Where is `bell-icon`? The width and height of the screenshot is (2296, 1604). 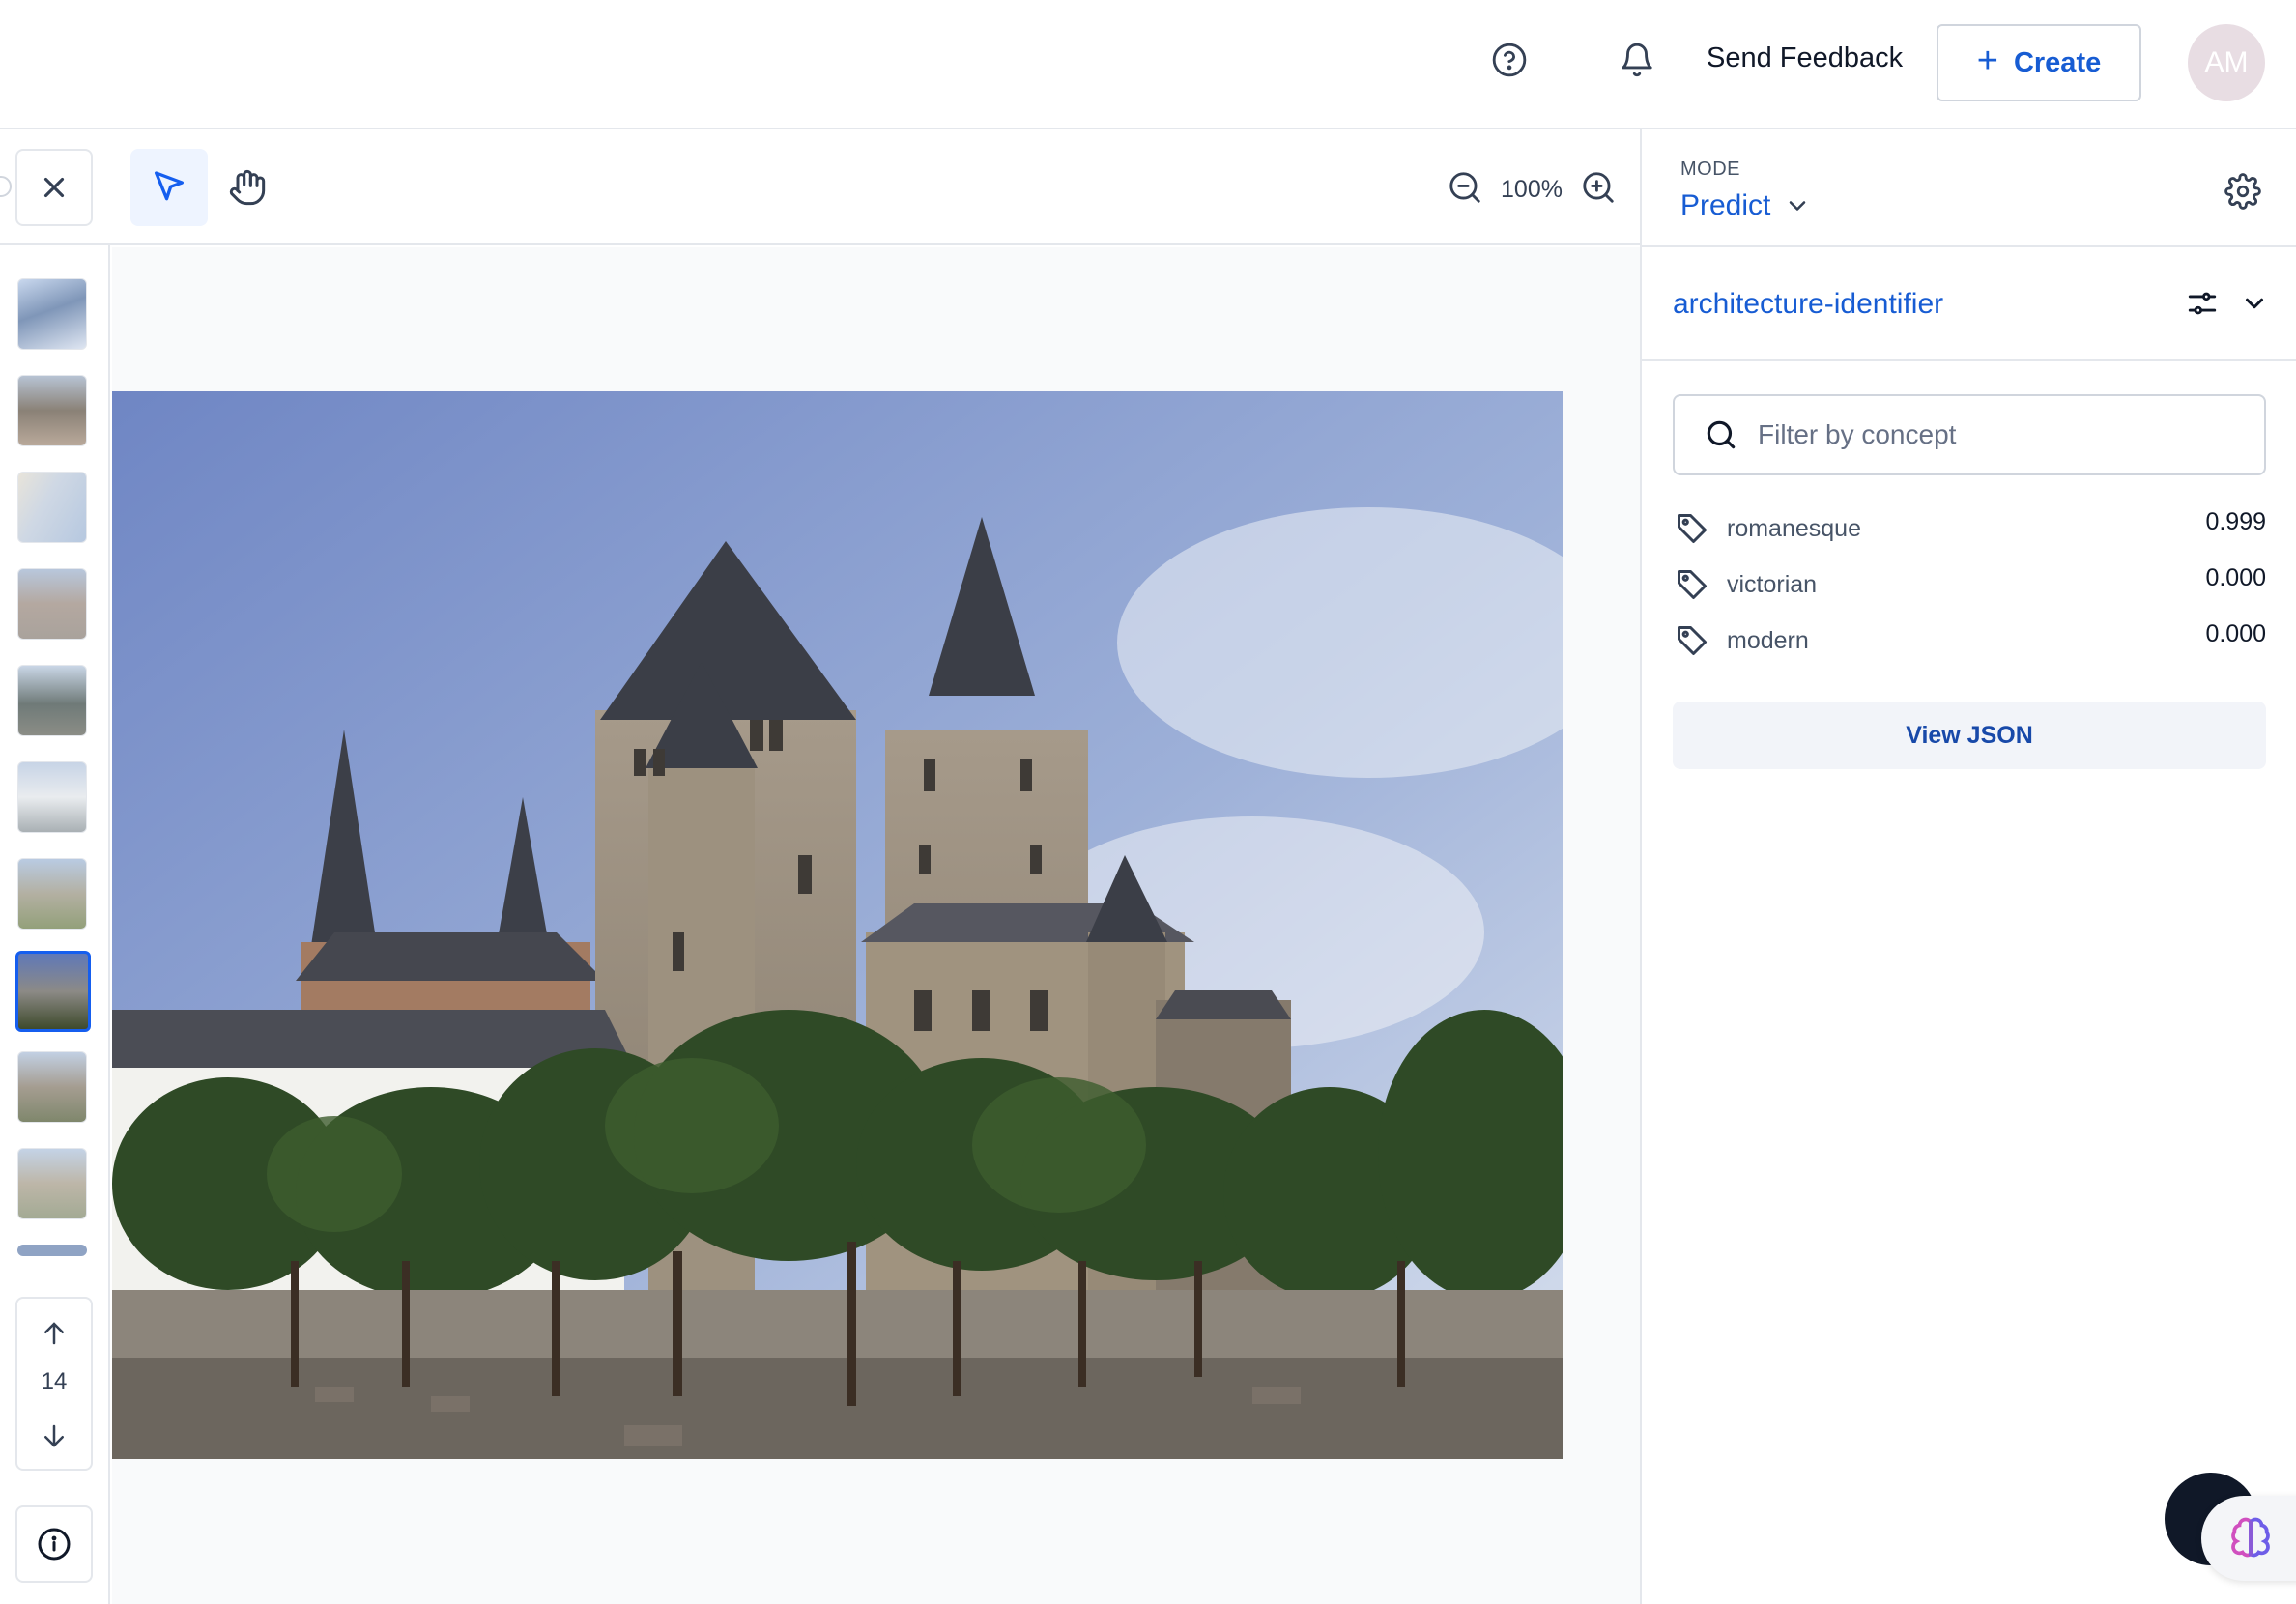
bell-icon is located at coordinates (1637, 60).